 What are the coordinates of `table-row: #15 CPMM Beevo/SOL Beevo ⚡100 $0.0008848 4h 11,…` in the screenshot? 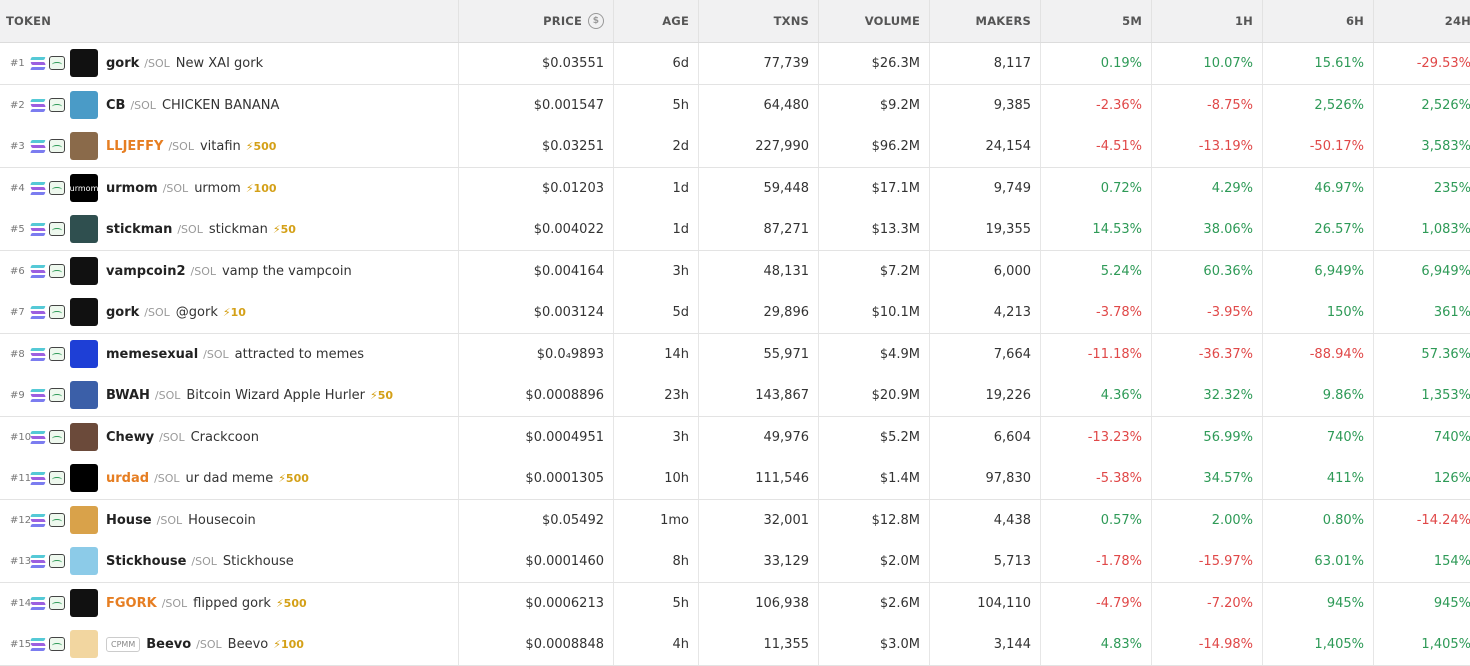 It's located at (735, 645).